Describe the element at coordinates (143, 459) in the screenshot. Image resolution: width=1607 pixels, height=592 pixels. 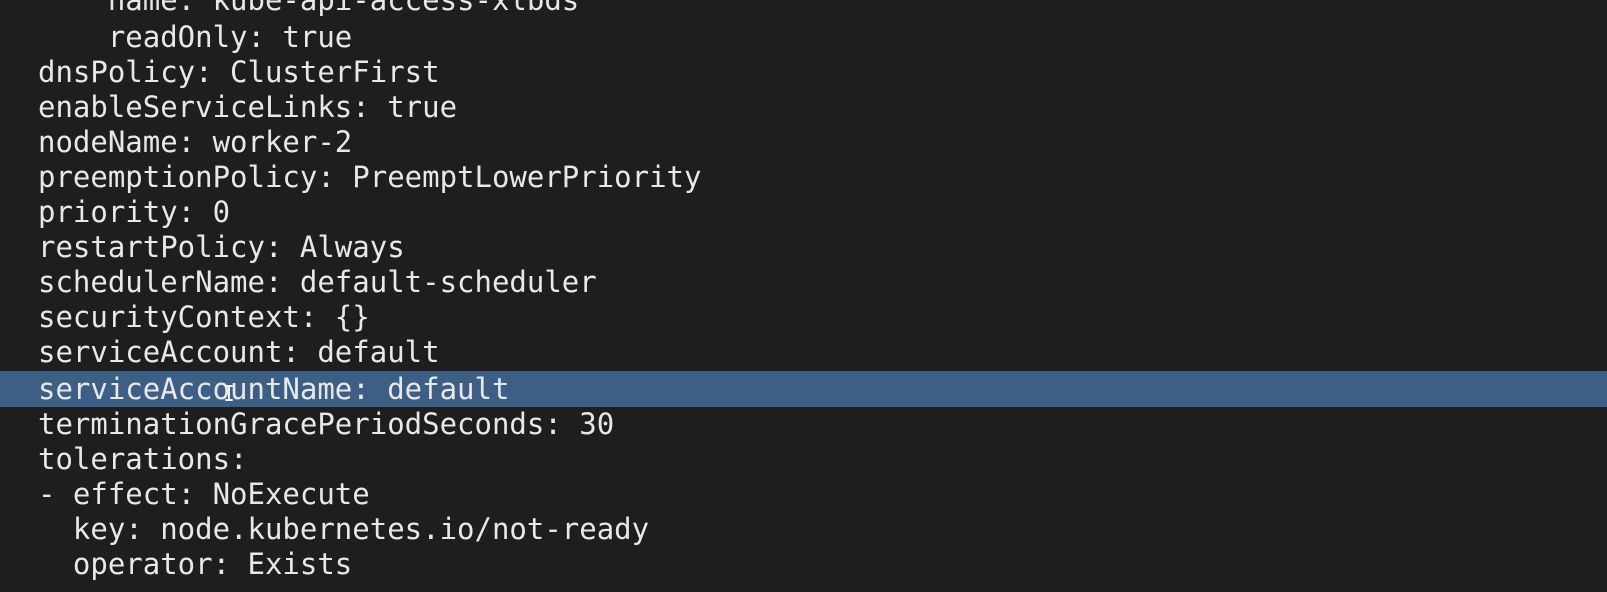
I see `yaml-line-tolerations: tolerations:` at that location.